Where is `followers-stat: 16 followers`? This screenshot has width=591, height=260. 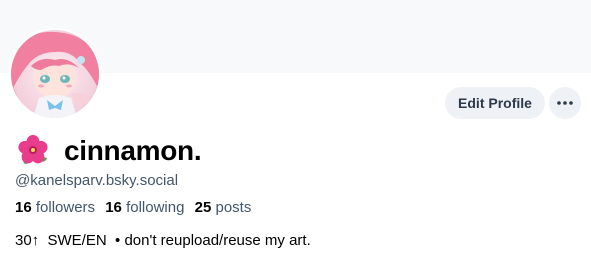 followers-stat: 16 followers is located at coordinates (55, 207).